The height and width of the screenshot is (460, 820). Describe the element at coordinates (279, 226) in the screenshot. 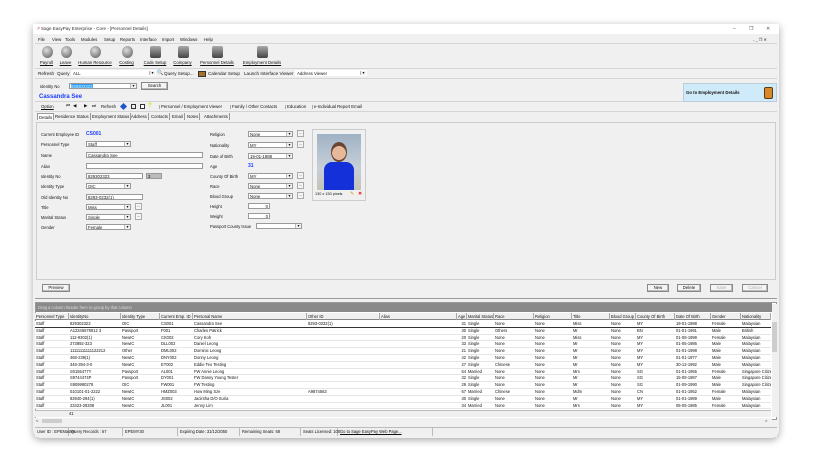

I see `passport-county-issue-select` at that location.